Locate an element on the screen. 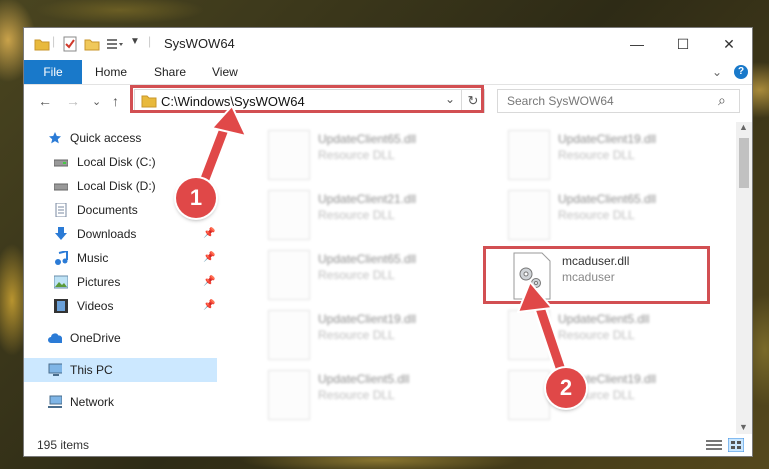 The height and width of the screenshot is (469, 769). step-1-badge: 1 is located at coordinates (196, 198).